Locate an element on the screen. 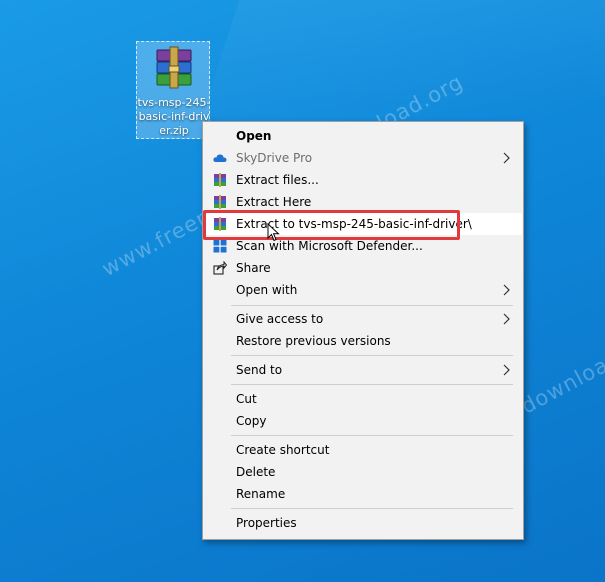 This screenshot has height=582, width=605. menu-item-label: Open with is located at coordinates (267, 290).